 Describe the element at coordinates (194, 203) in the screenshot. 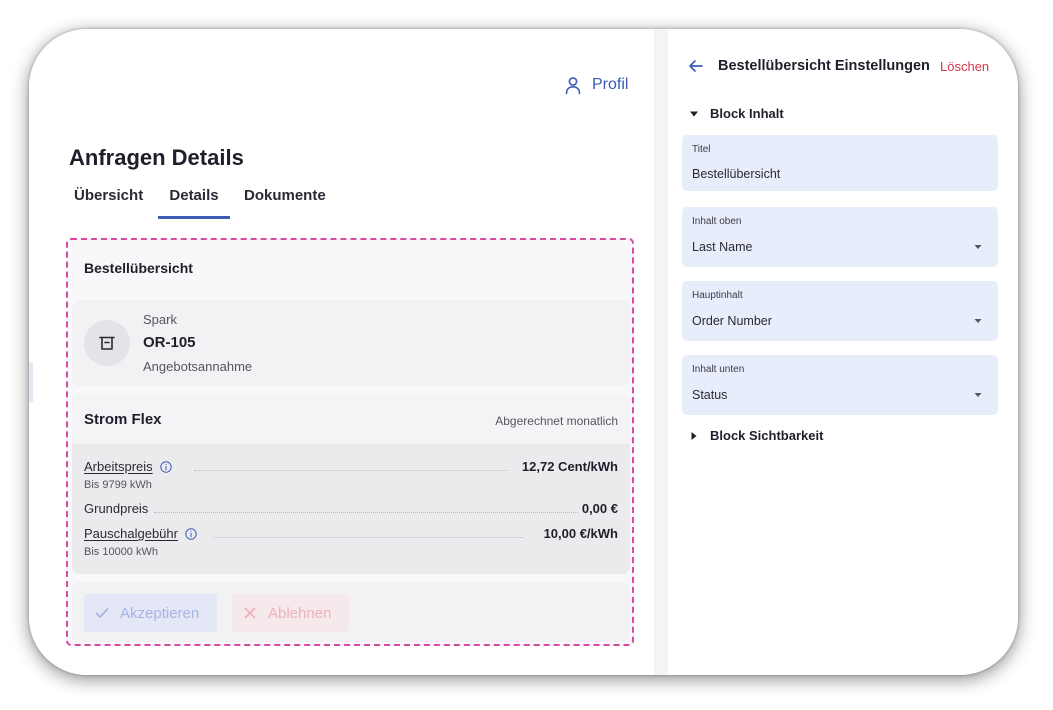

I see `tab-details: Details` at that location.